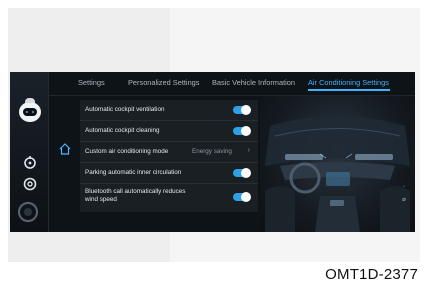 The height and width of the screenshot is (285, 424). Describe the element at coordinates (65, 149) in the screenshot. I see `home-icon` at that location.